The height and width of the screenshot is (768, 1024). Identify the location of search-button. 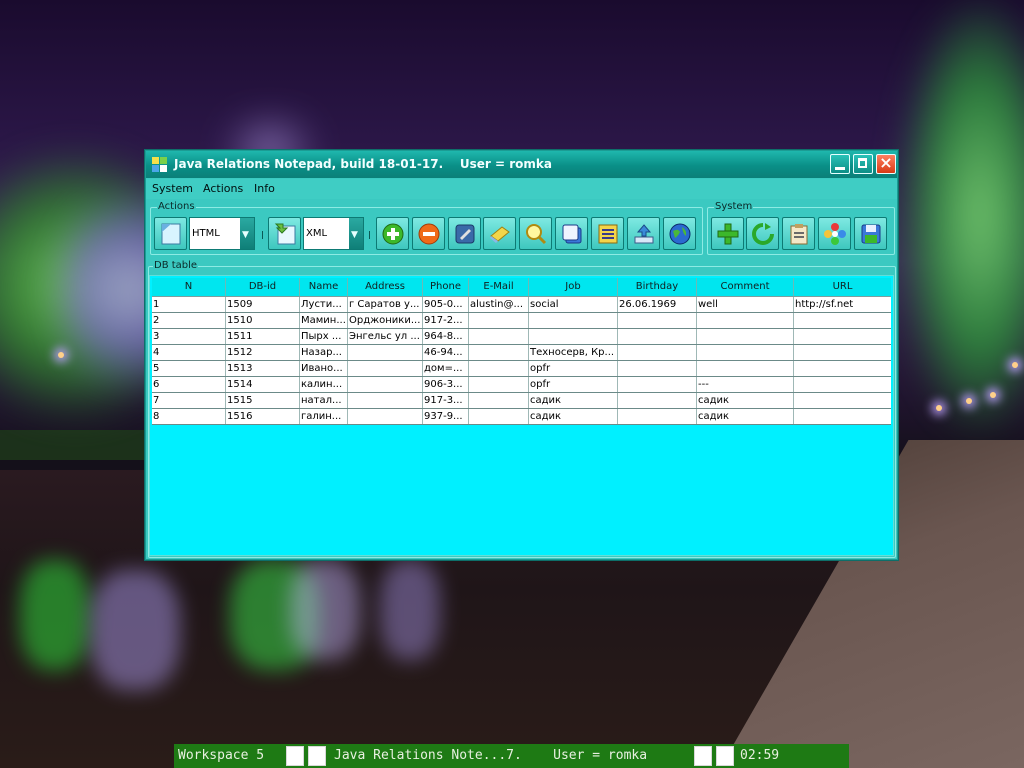
(535, 233).